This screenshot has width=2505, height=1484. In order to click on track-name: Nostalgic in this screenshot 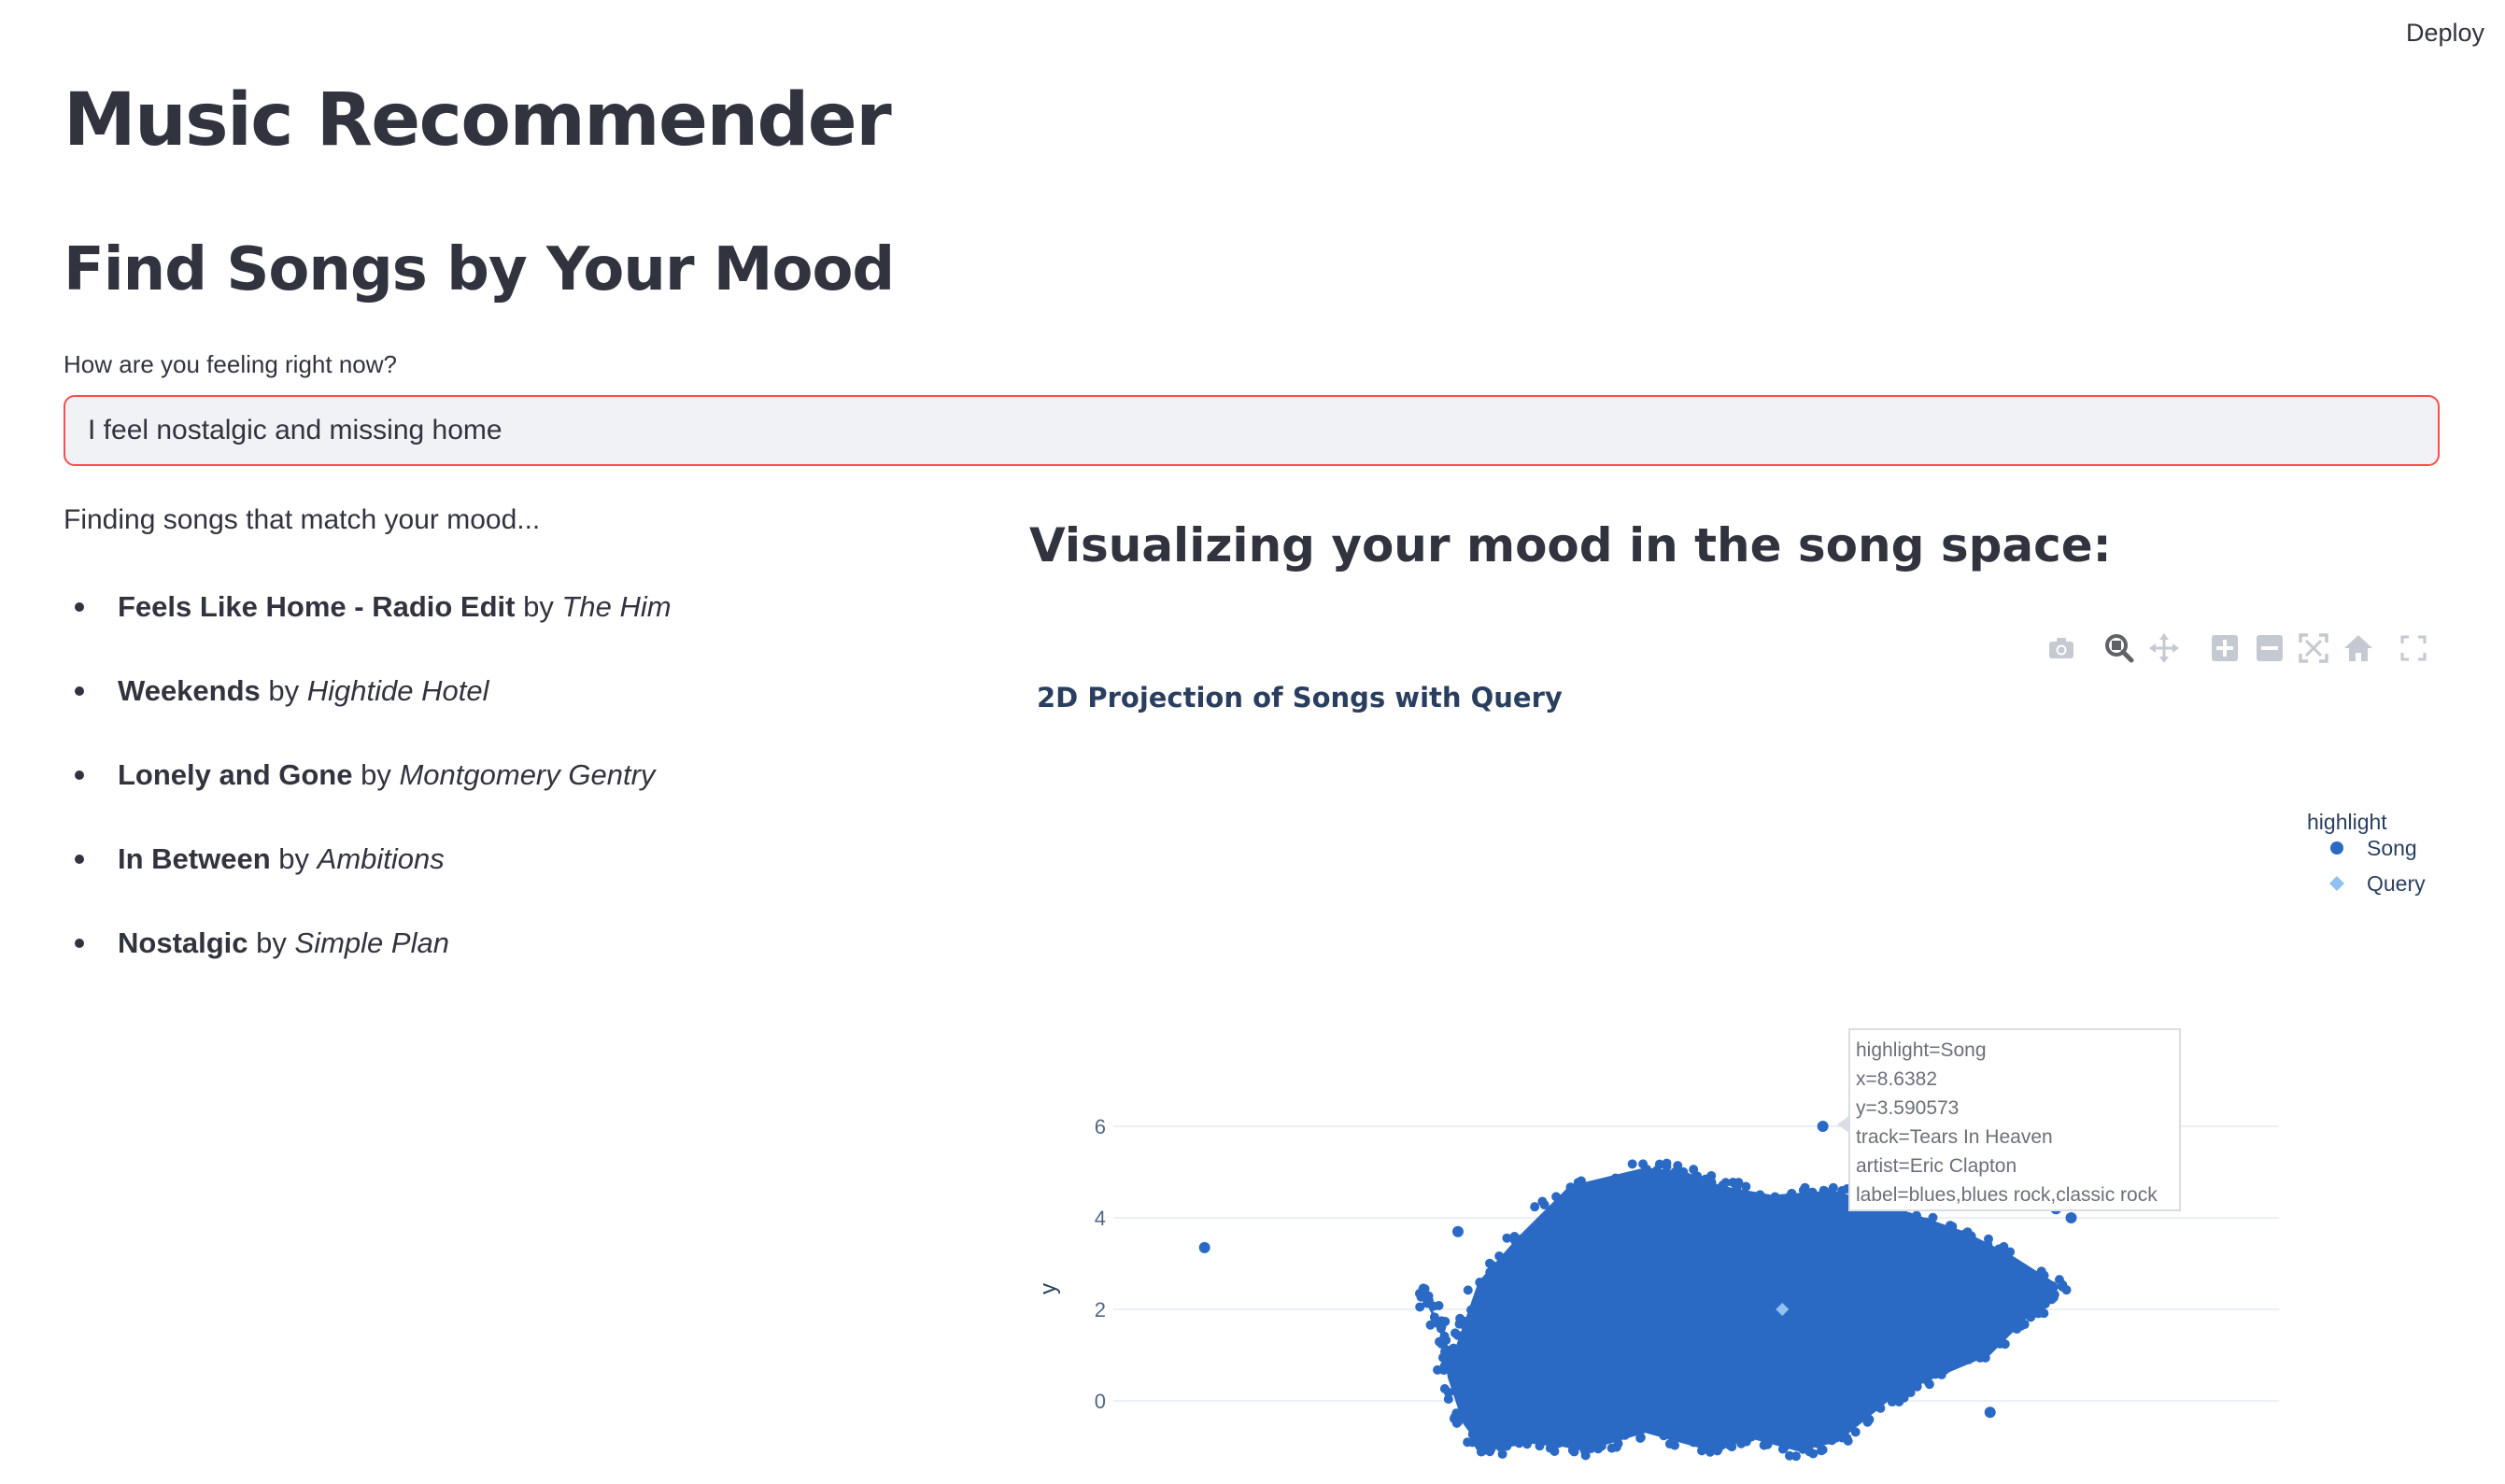, I will do `click(183, 942)`.